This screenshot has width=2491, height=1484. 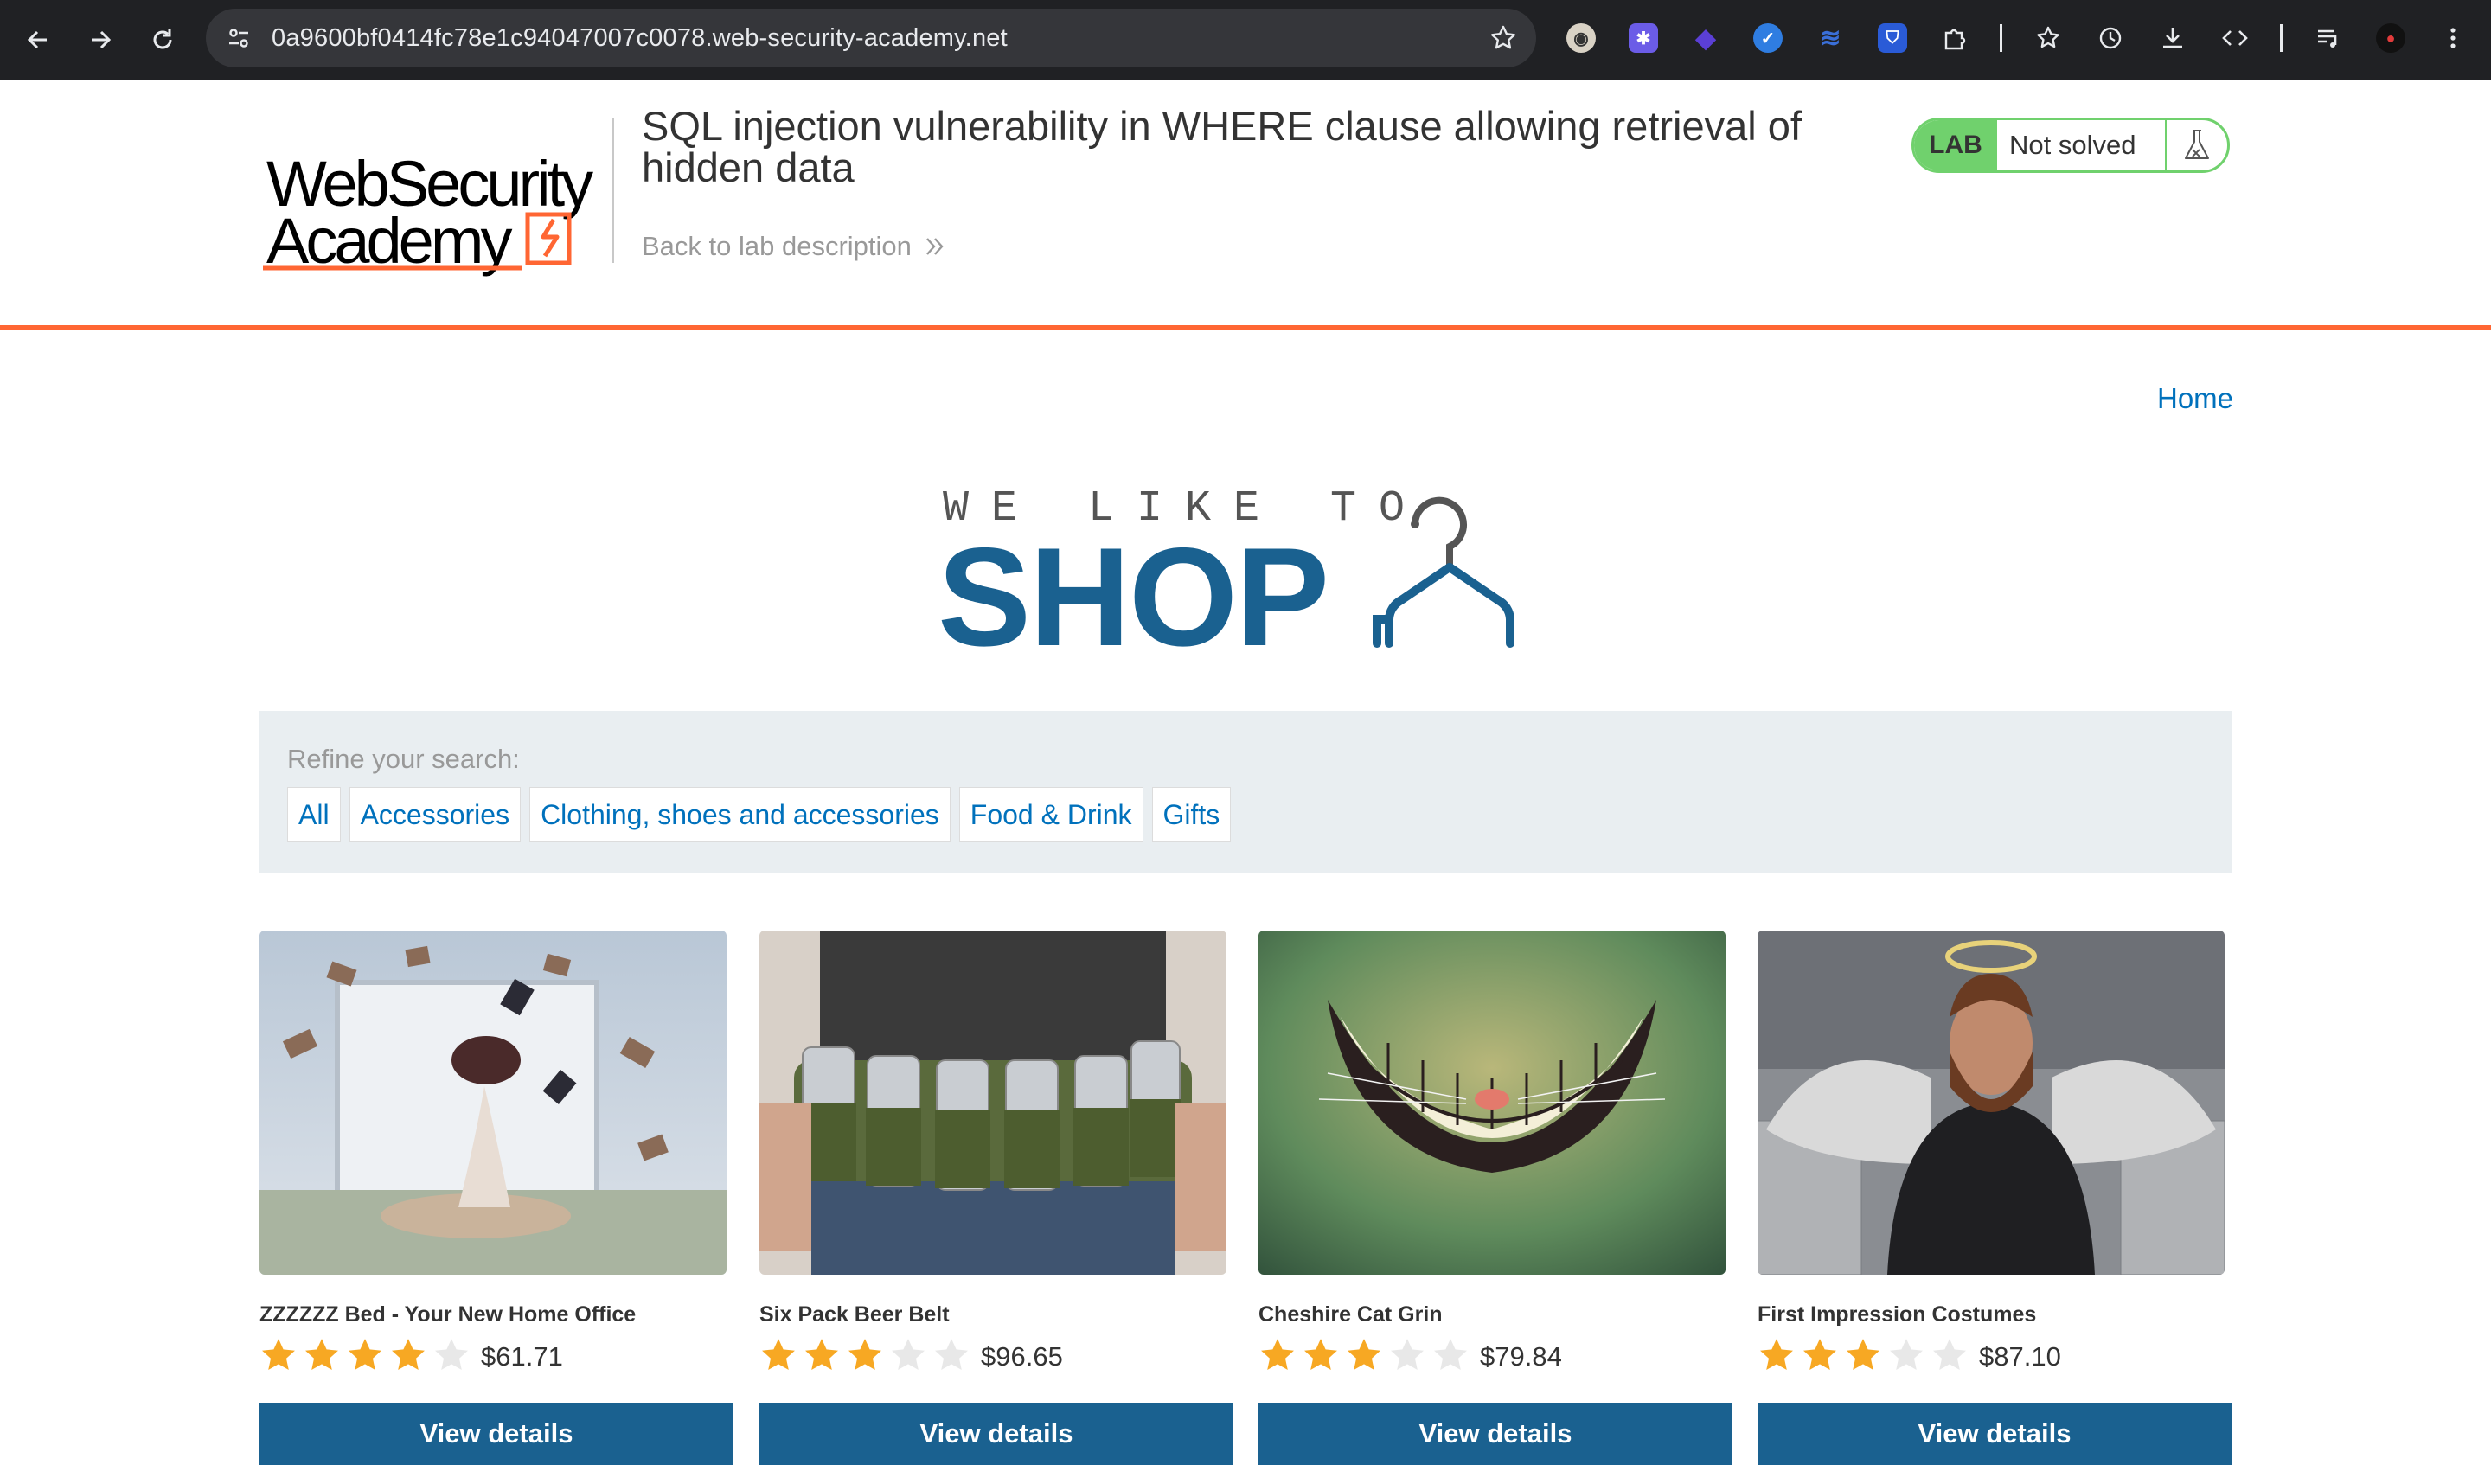 What do you see at coordinates (854, 1314) in the screenshot?
I see `product-name: Six Pack Beer Belt` at bounding box center [854, 1314].